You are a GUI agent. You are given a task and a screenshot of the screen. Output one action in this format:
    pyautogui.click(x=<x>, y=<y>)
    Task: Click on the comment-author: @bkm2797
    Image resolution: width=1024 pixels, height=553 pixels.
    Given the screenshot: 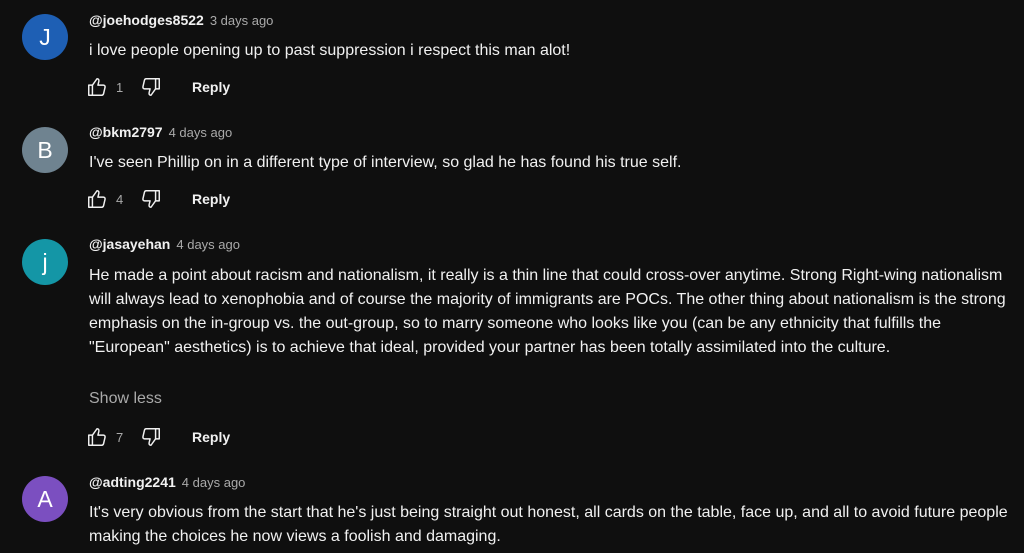 What is the action you would take?
    pyautogui.click(x=126, y=132)
    